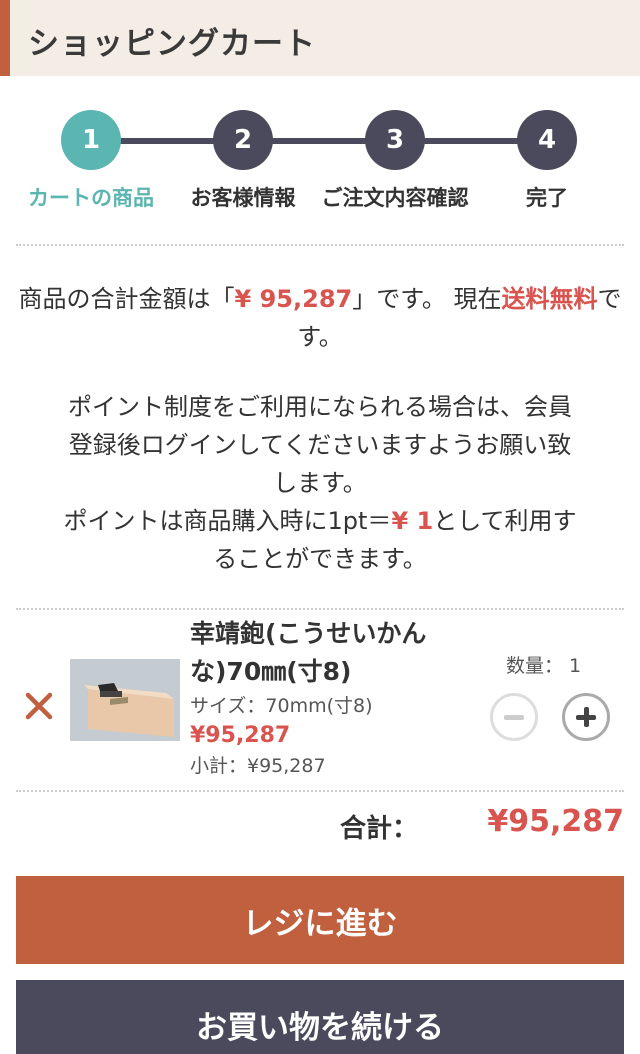 The width and height of the screenshot is (640, 1054). I want to click on plus-icon-vertical, so click(586, 717).